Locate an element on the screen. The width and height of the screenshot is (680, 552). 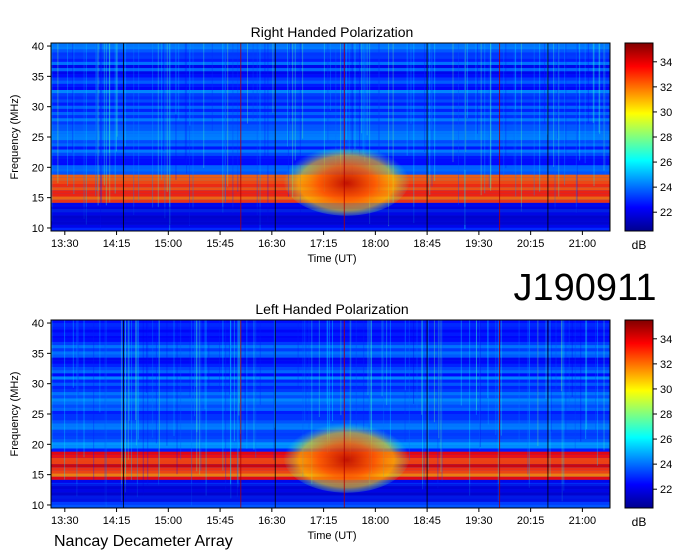
colorbar-ticks: 22 24 26 28 30 32 34 is located at coordinates (662, 415).